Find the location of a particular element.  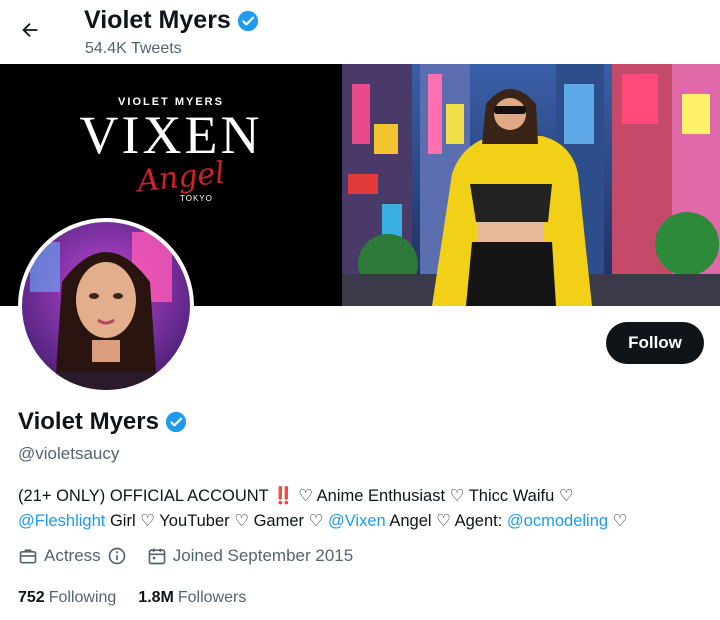

profile-avatar is located at coordinates (106, 306).